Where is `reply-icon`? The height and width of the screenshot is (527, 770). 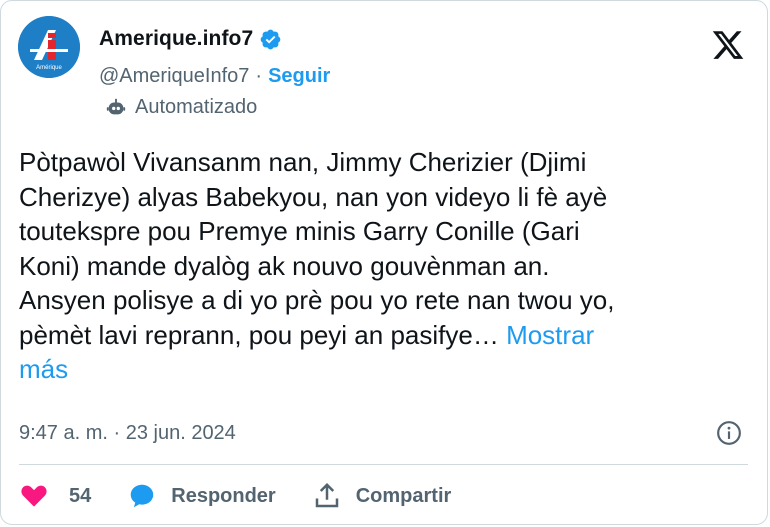 reply-icon is located at coordinates (142, 496).